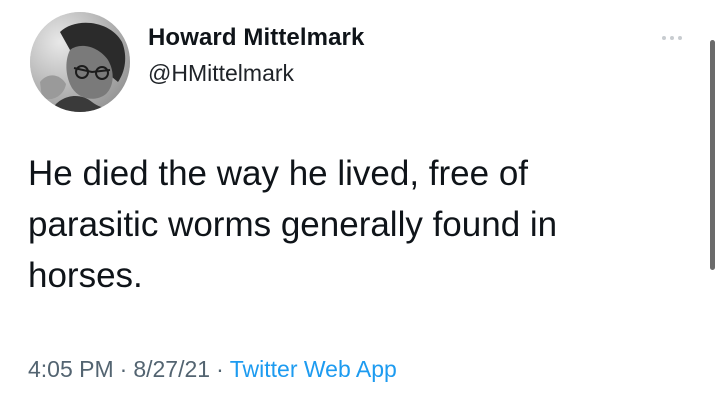  Describe the element at coordinates (672, 38) in the screenshot. I see `more-options-icon` at that location.